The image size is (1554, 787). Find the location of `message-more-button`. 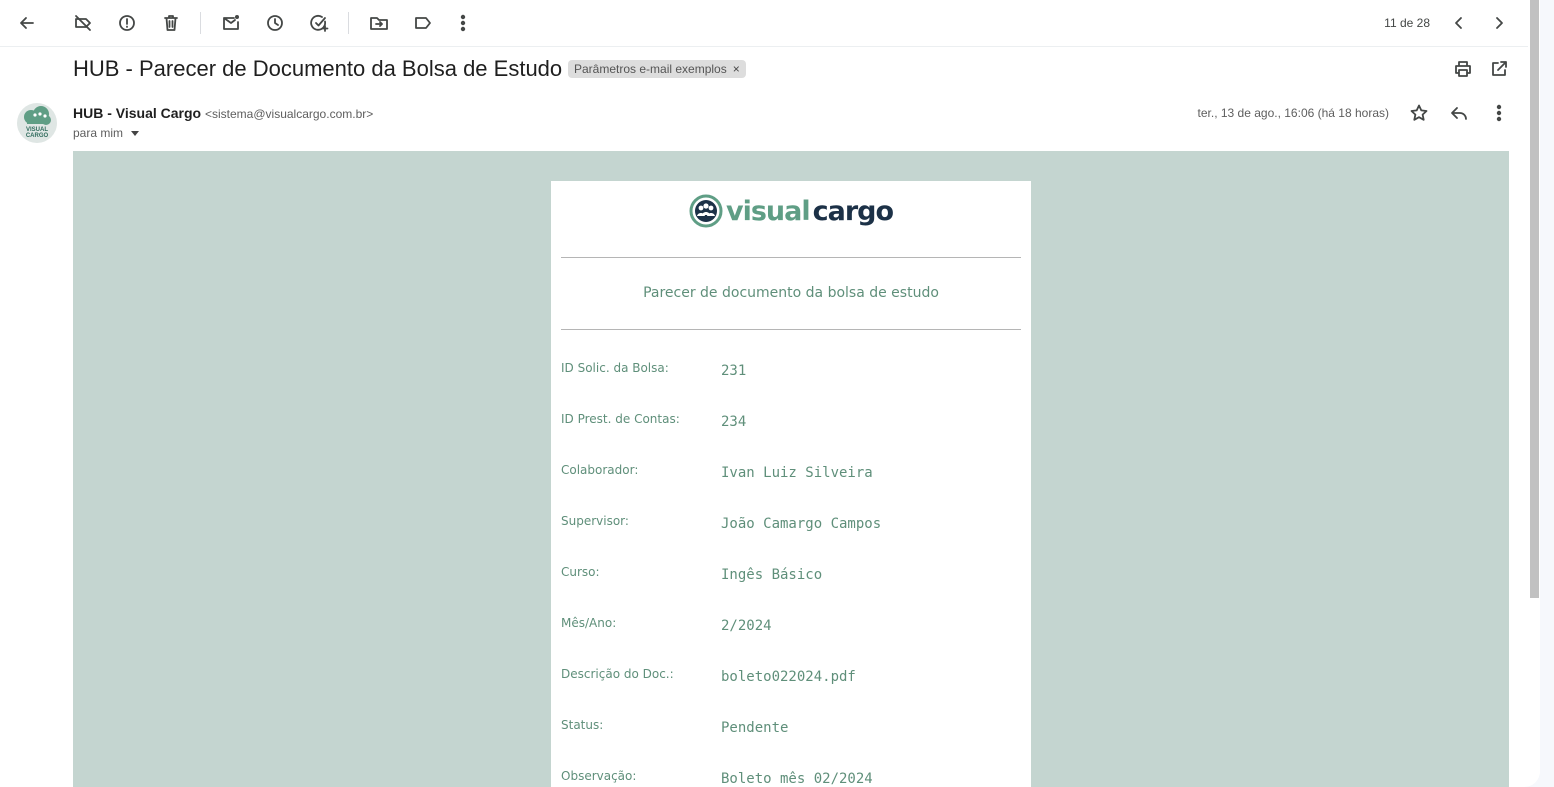

message-more-button is located at coordinates (1499, 113).